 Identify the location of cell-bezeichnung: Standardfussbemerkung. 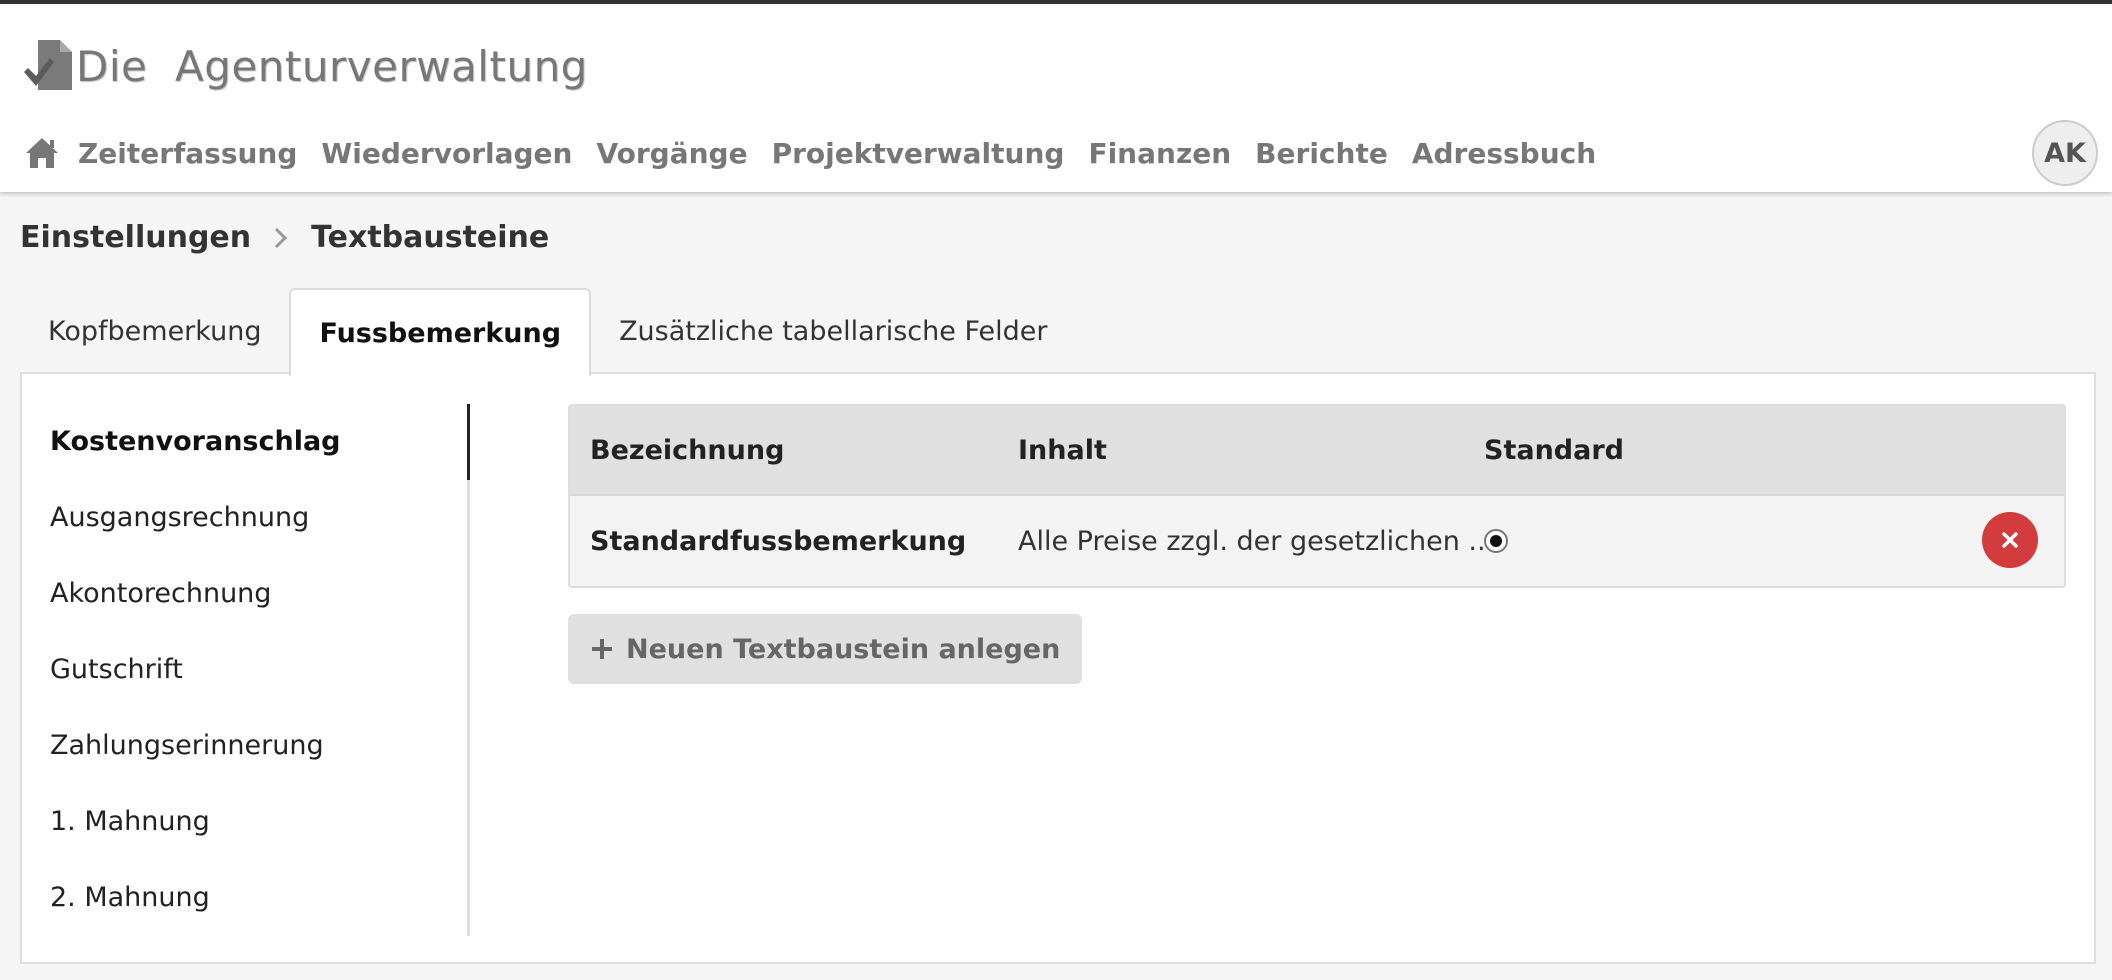
(778, 541).